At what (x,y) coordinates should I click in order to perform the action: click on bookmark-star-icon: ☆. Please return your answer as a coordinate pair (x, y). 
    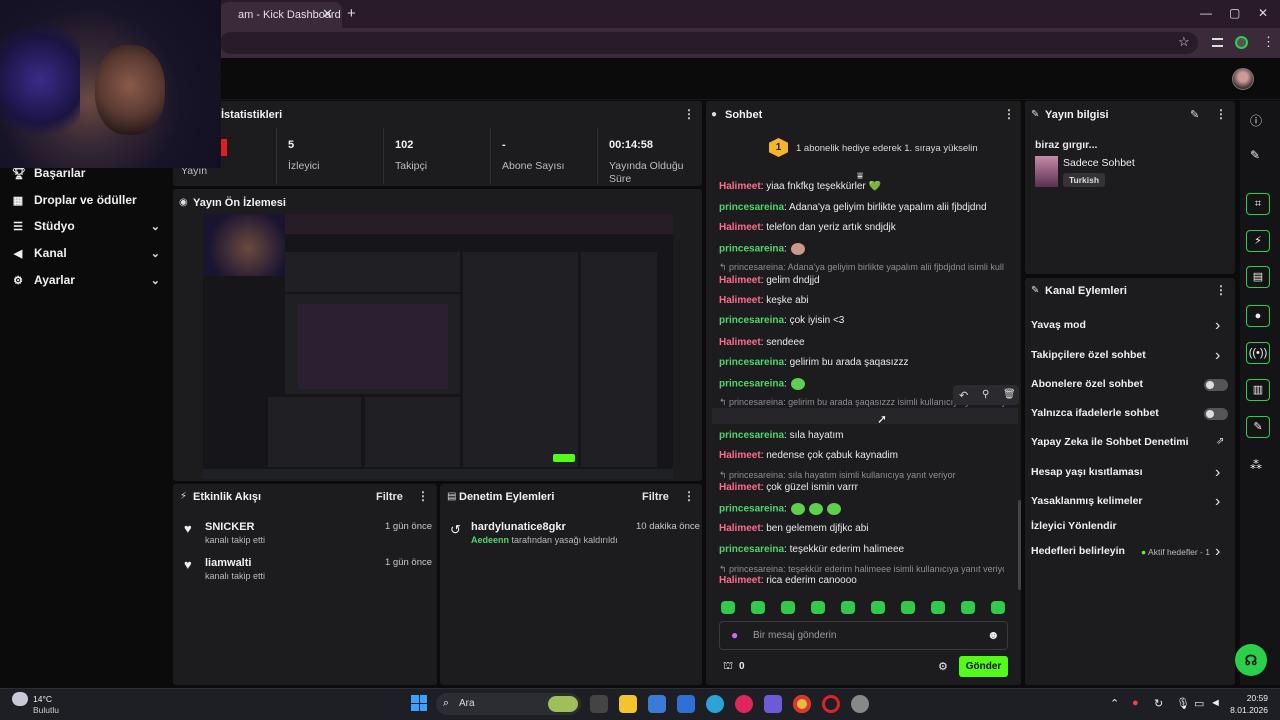
    Looking at the image, I should click on (1184, 42).